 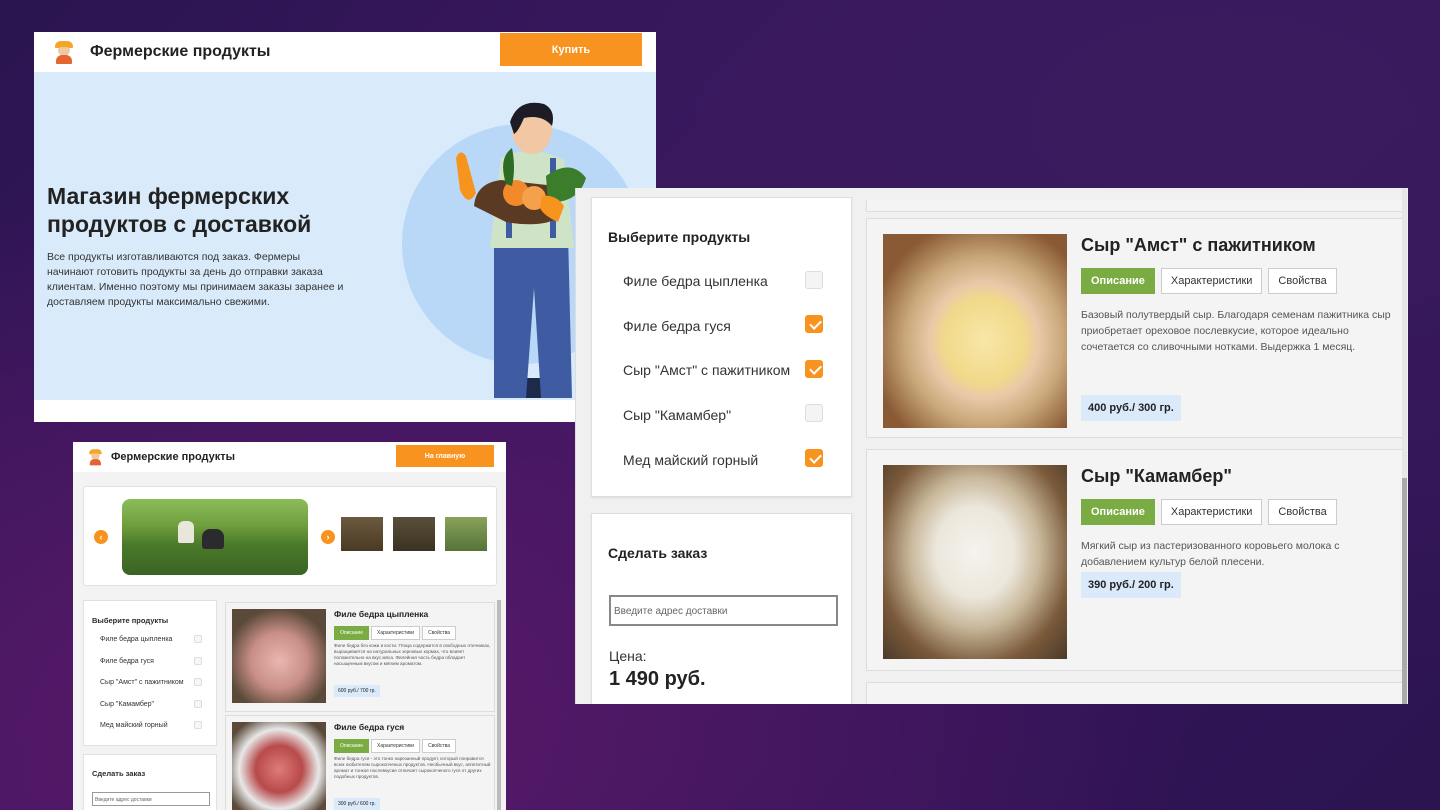 What do you see at coordinates (381, 614) in the screenshot?
I see `product-title: Филе бедра цыпленка` at bounding box center [381, 614].